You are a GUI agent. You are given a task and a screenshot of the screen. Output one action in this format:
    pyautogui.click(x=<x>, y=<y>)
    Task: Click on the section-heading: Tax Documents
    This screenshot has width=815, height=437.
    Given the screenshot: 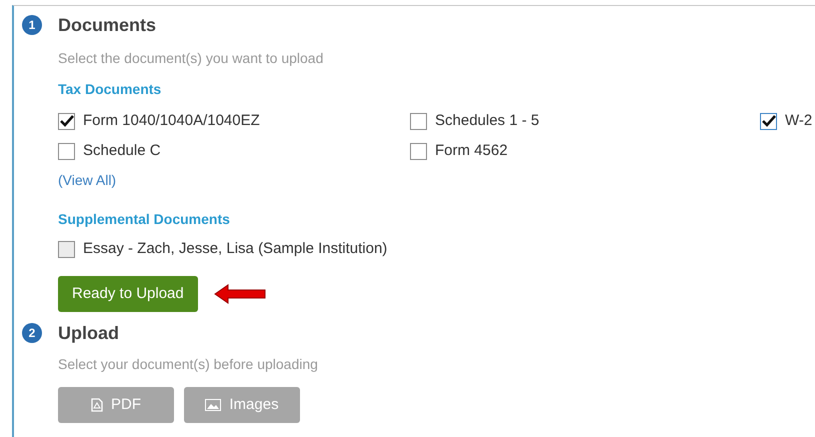 What is the action you would take?
    pyautogui.click(x=110, y=89)
    